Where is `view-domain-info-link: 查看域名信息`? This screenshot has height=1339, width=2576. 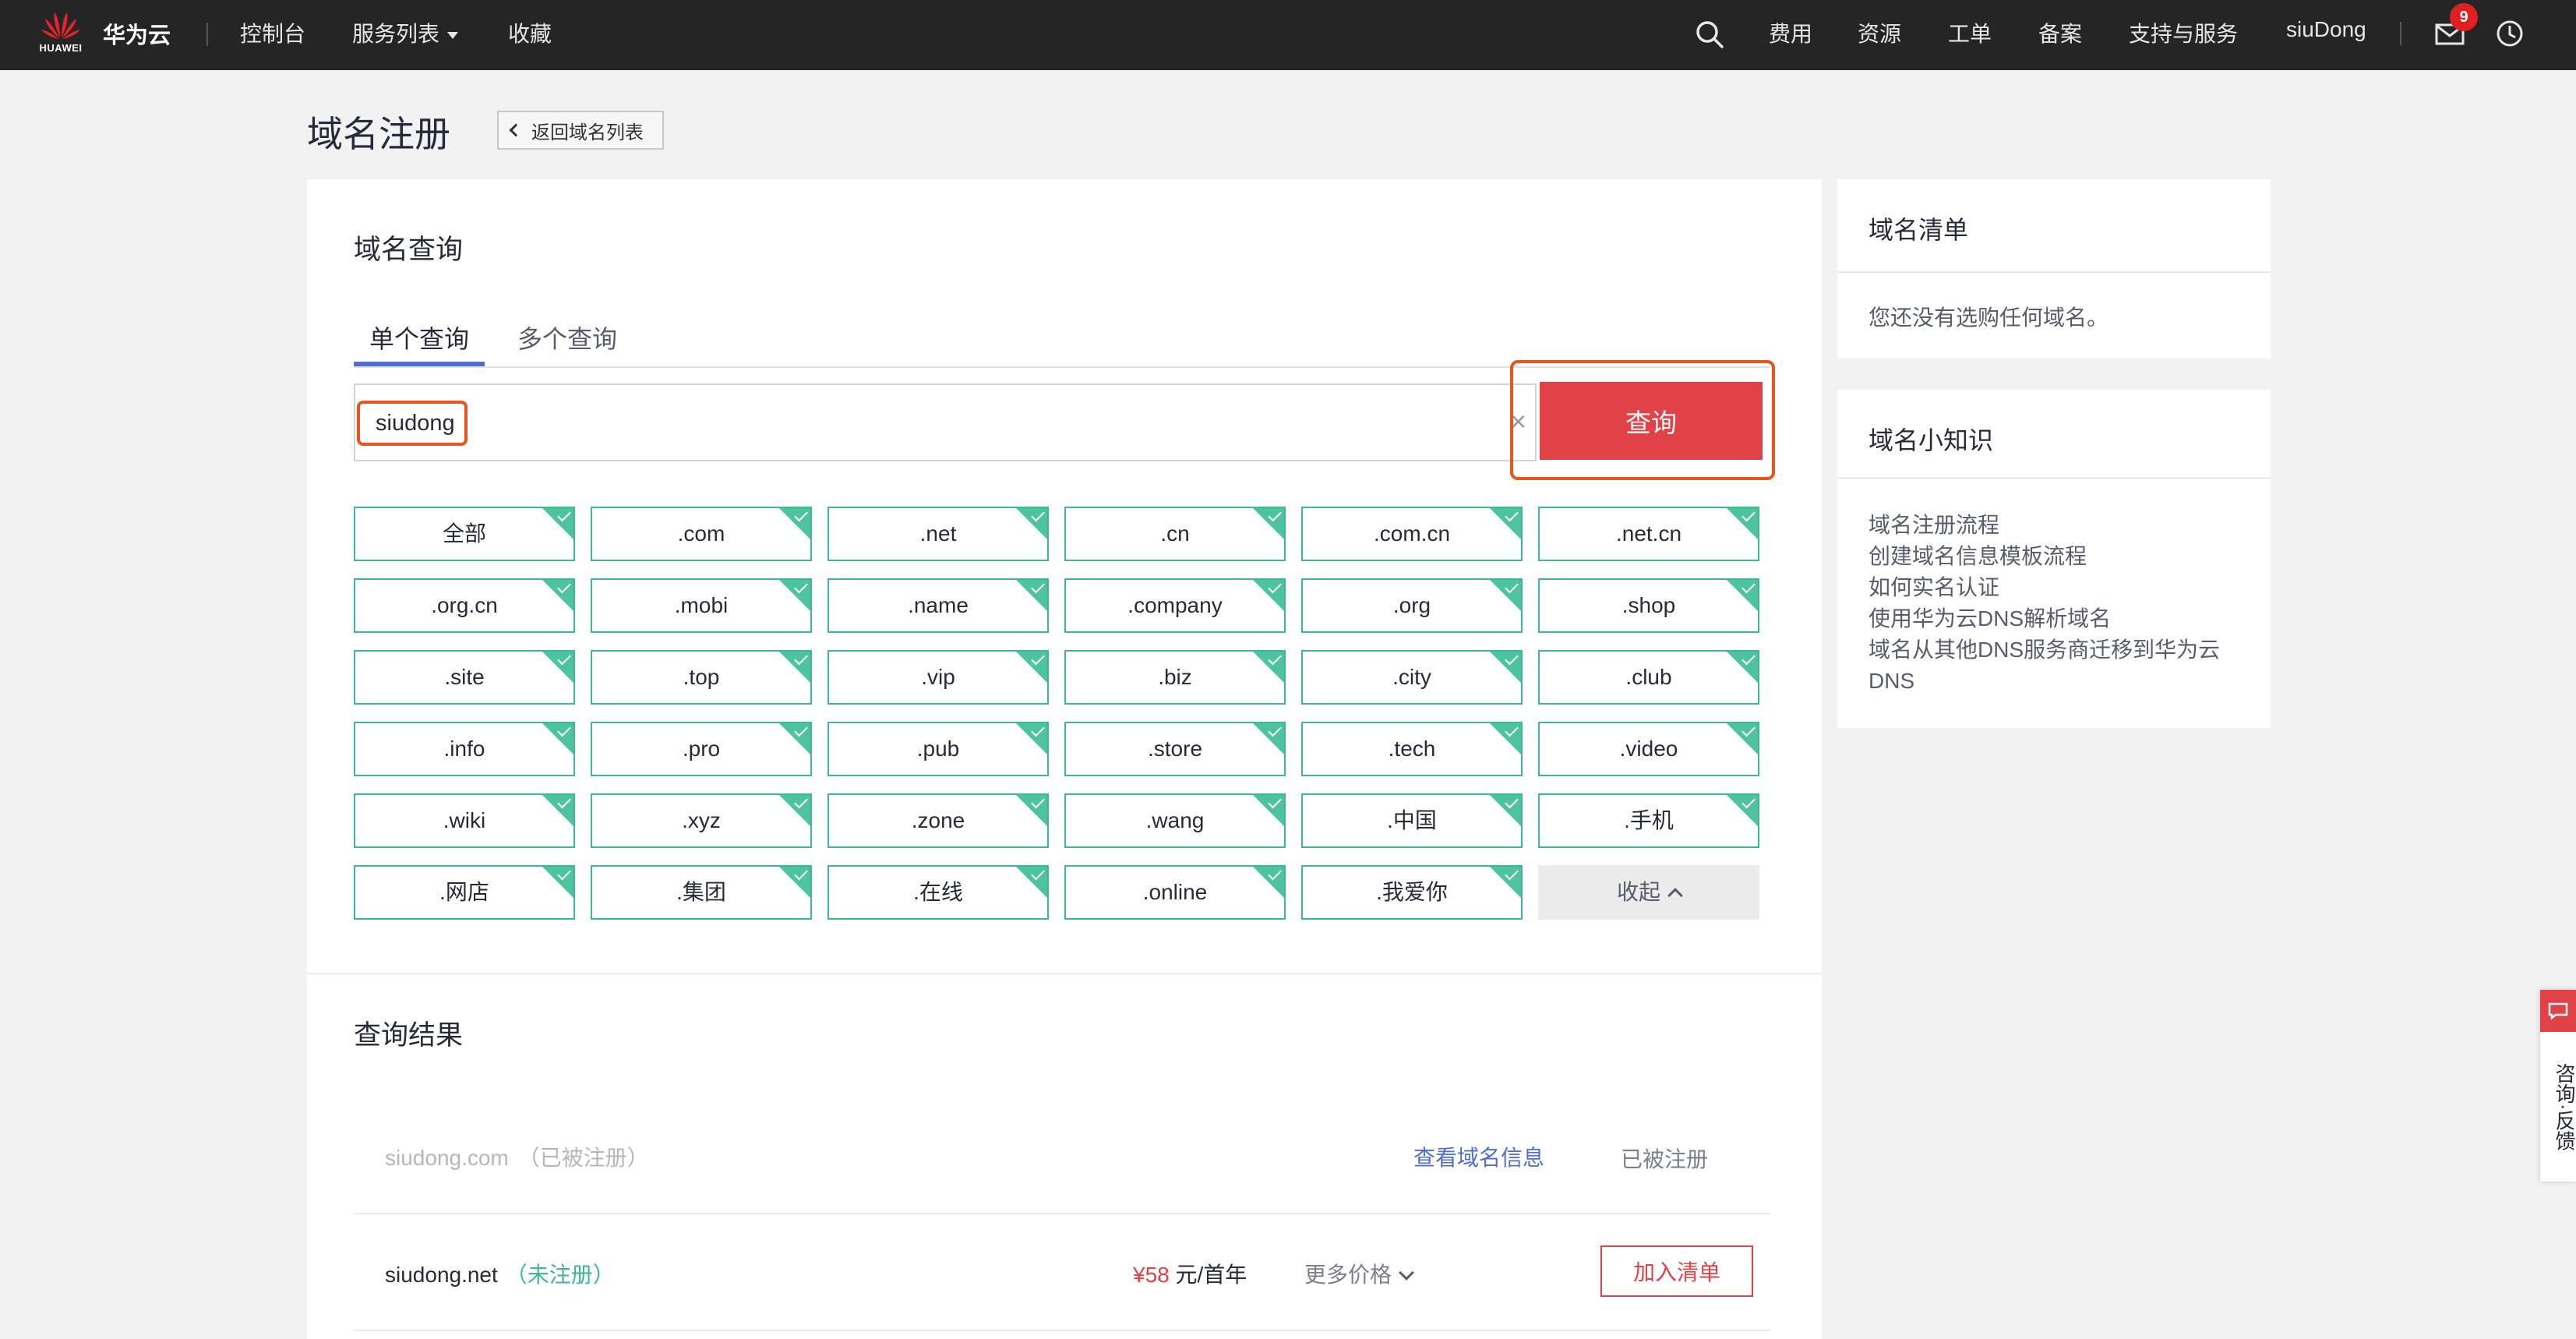
view-domain-info-link: 查看域名信息 is located at coordinates (1478, 1156).